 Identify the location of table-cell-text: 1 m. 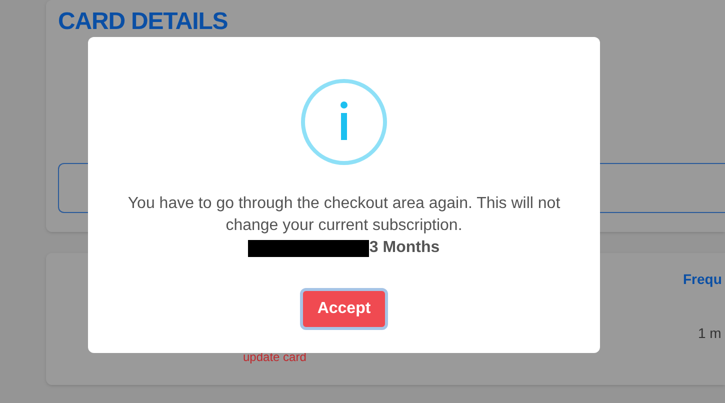
(710, 333).